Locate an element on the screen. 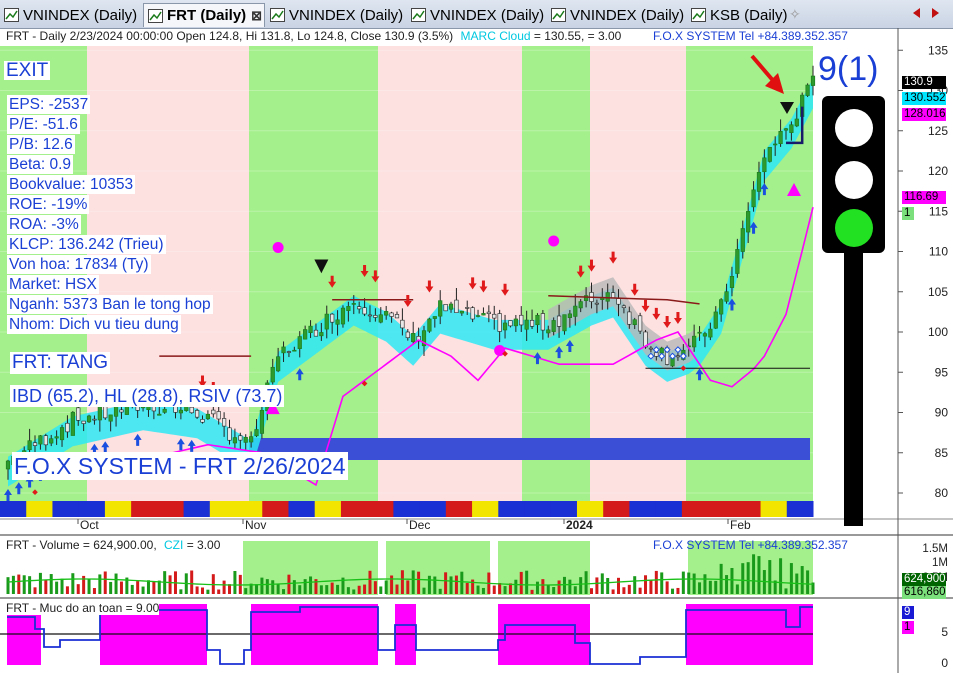 The width and height of the screenshot is (953, 673). scroll-right-icon is located at coordinates (935, 13).